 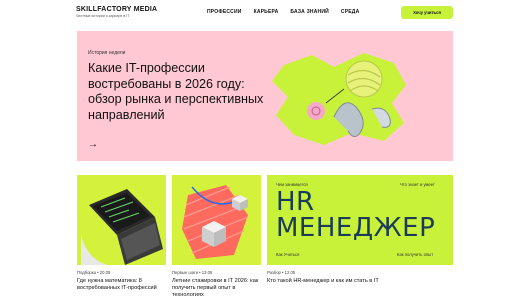 What do you see at coordinates (122, 227) in the screenshot?
I see `laptop-code-illustration` at bounding box center [122, 227].